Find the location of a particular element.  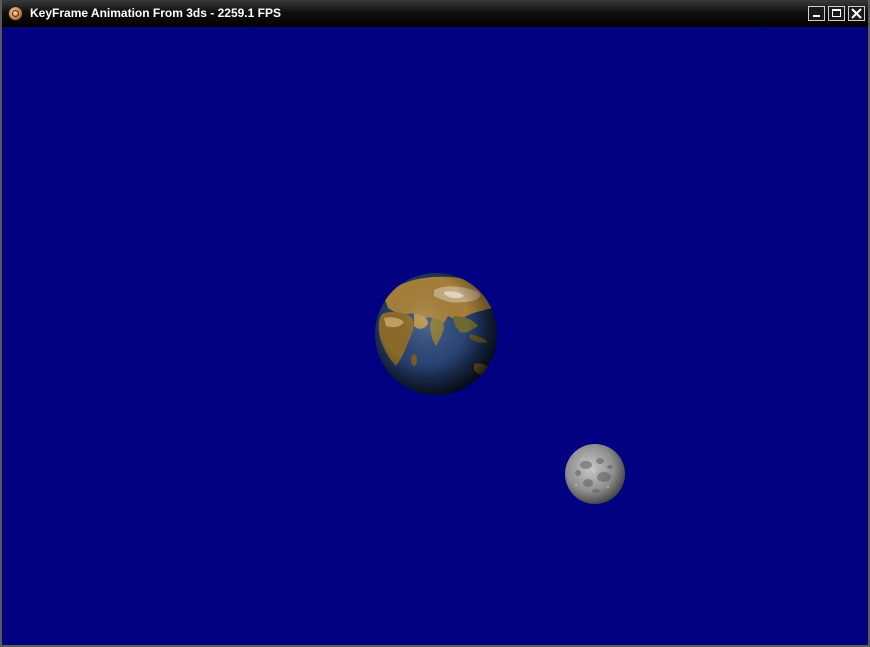

moon-globe is located at coordinates (595, 474).